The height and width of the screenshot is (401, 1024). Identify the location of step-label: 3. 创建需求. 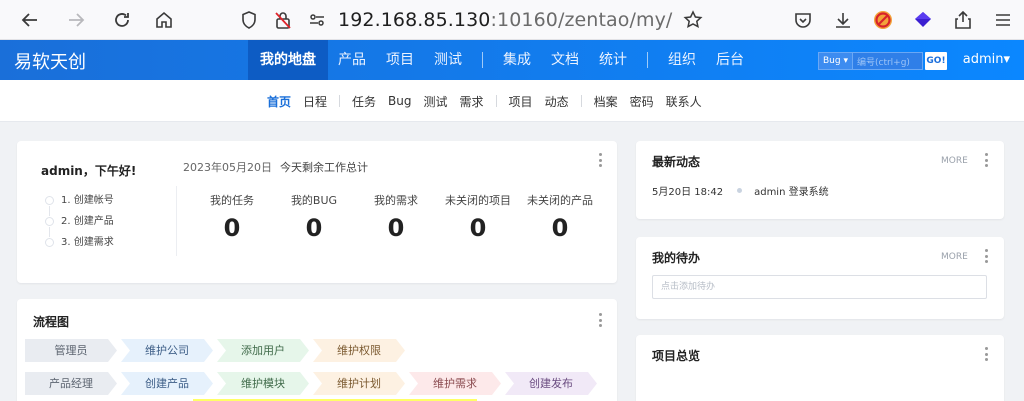
(87, 242).